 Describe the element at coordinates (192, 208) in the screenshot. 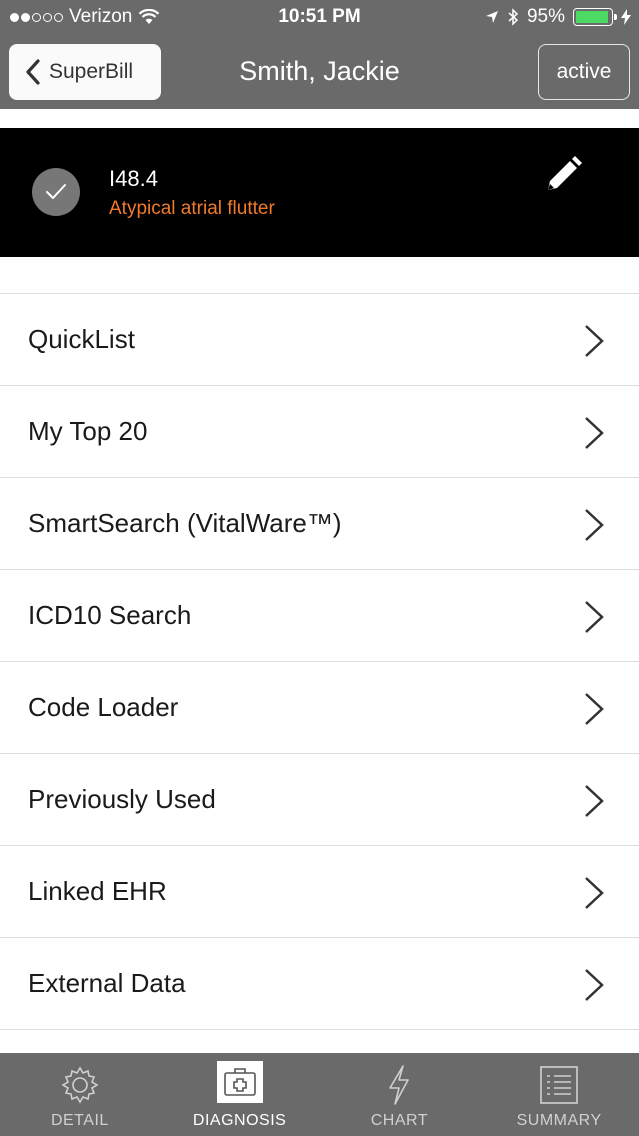

I see `diagnosis-description: Atypical atrial flutter` at that location.